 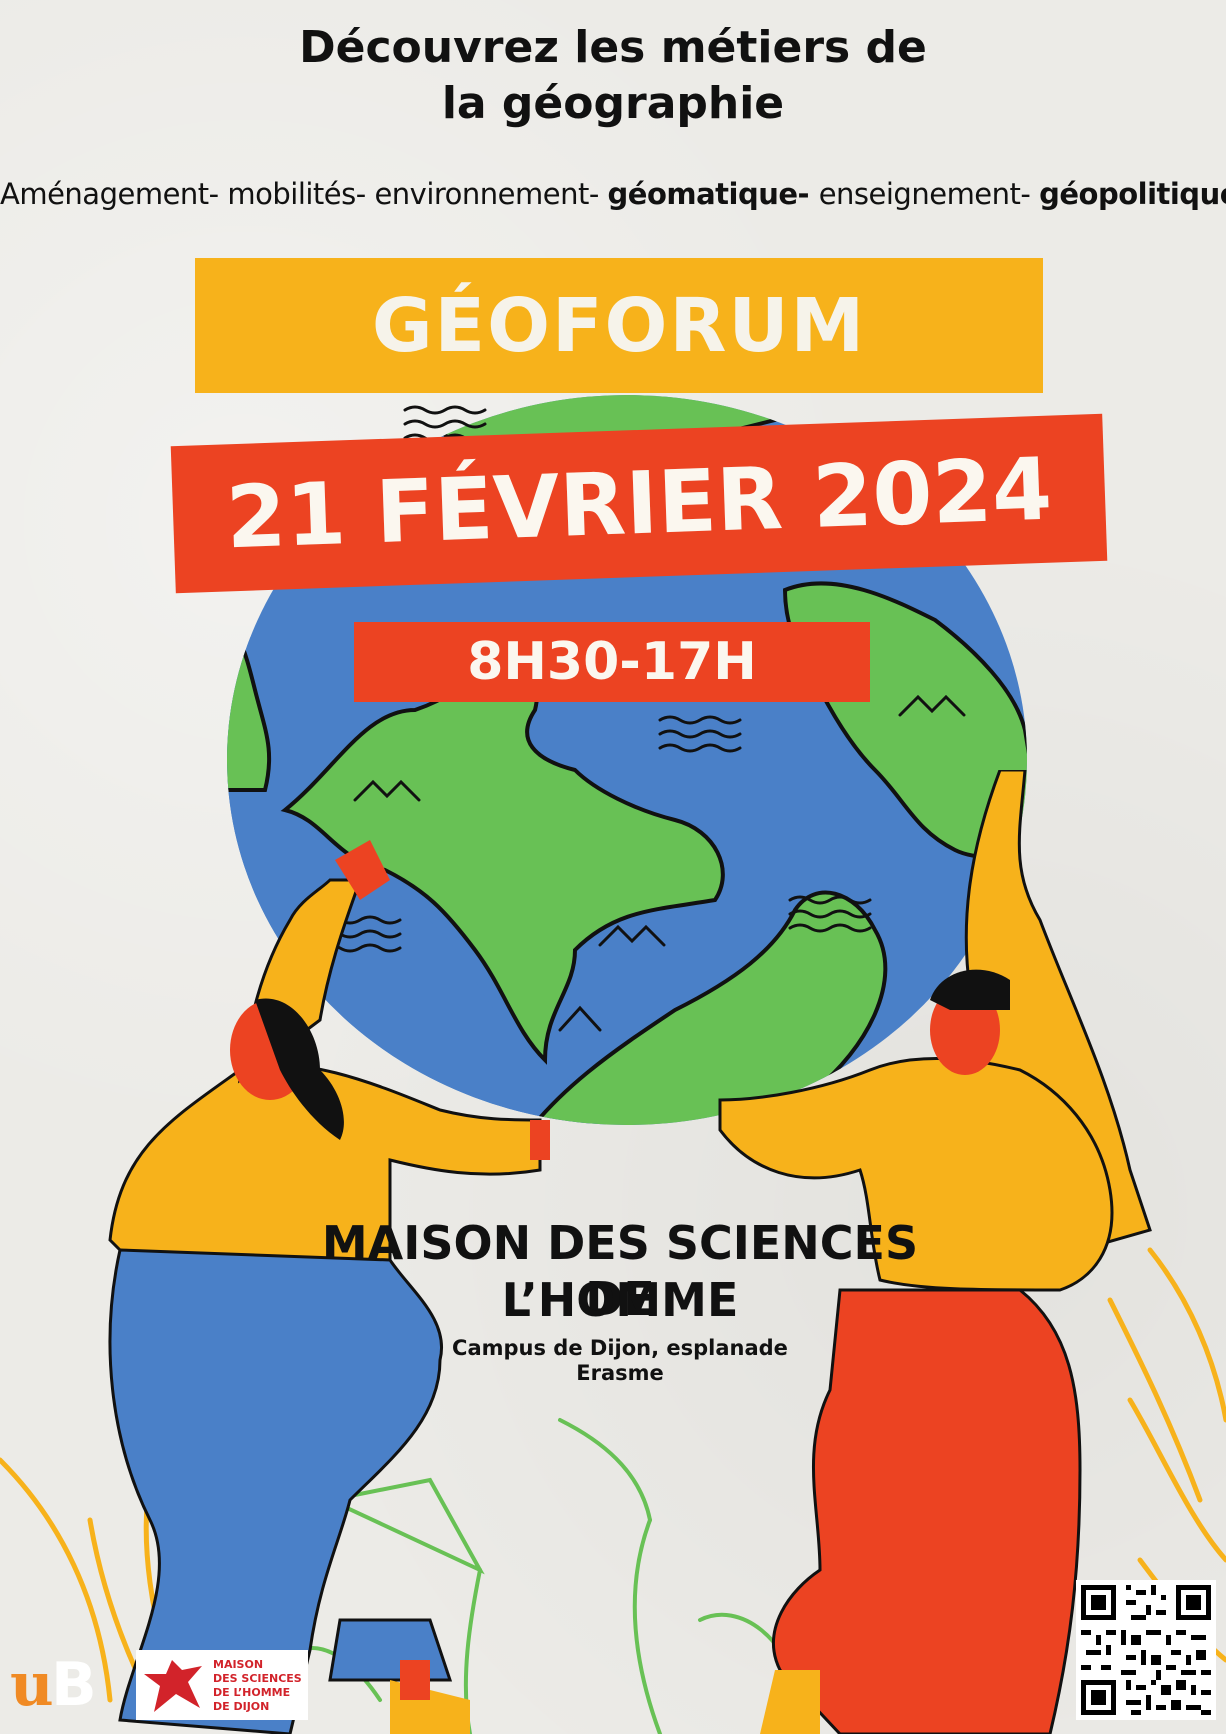 I want to click on event-name-banner: GÉOFORUM, so click(x=619, y=325).